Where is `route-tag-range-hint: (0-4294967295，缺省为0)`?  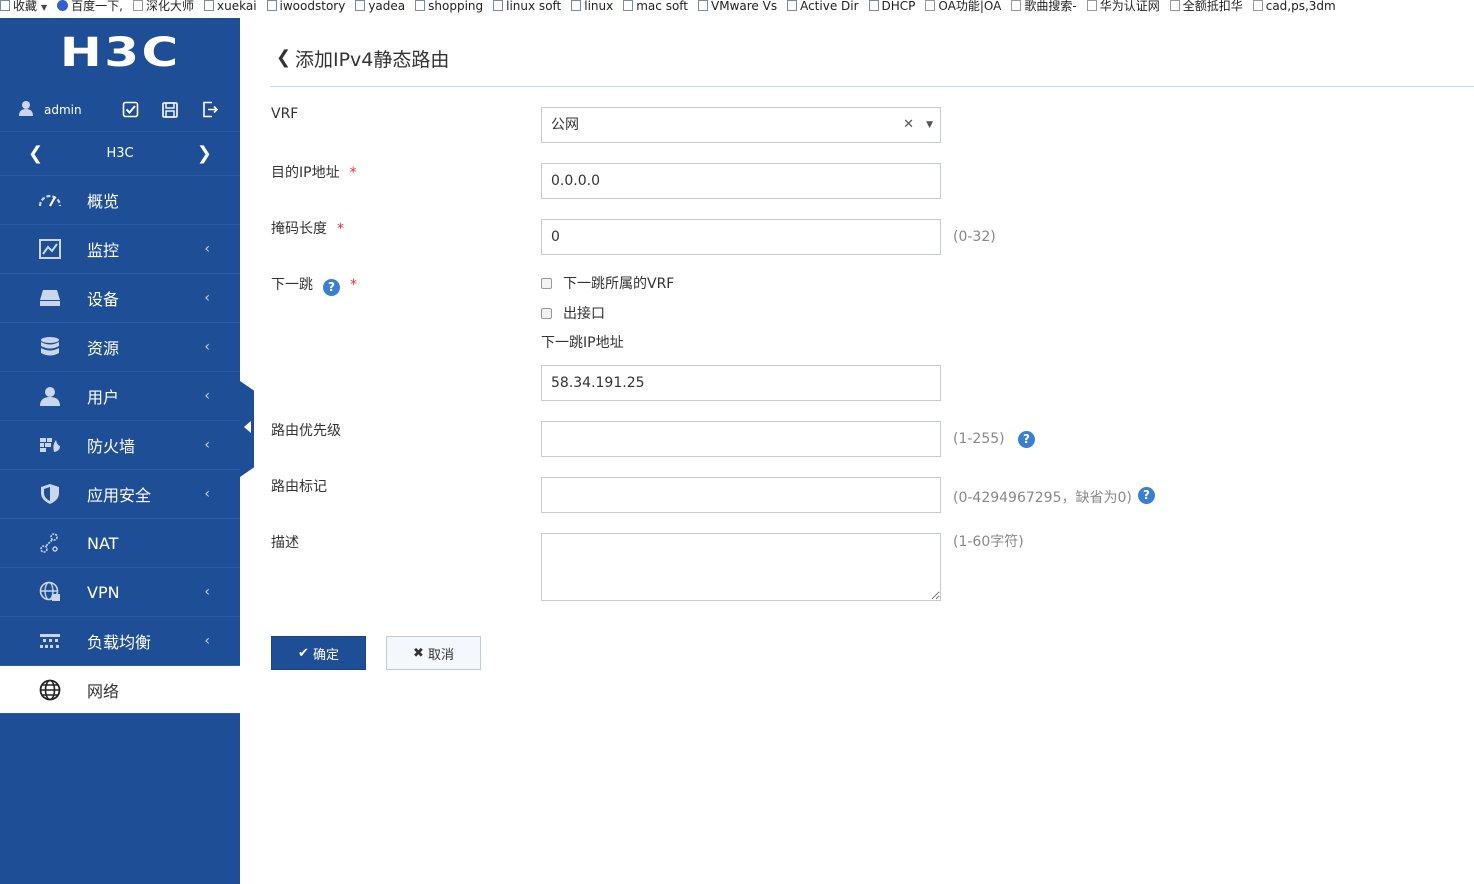 route-tag-range-hint: (0-4294967295，缺省为0) is located at coordinates (1042, 498).